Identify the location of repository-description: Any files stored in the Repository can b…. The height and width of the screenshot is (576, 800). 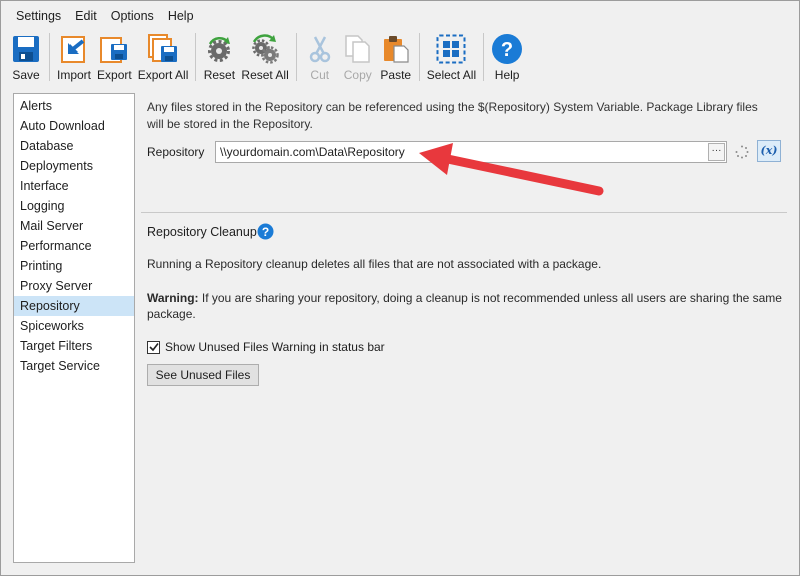
(452, 115).